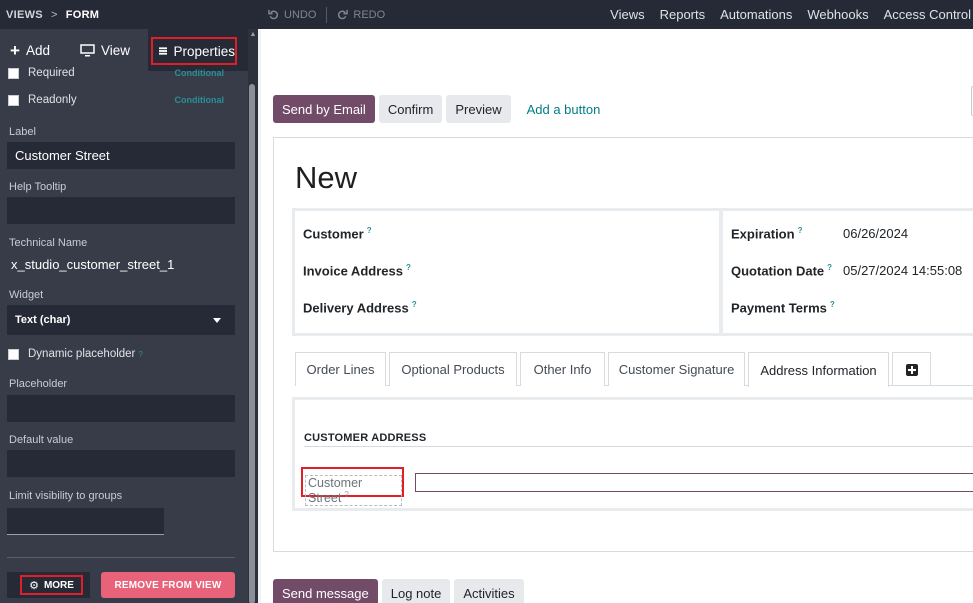 The height and width of the screenshot is (603, 973). I want to click on log-note-button: Log note, so click(416, 591).